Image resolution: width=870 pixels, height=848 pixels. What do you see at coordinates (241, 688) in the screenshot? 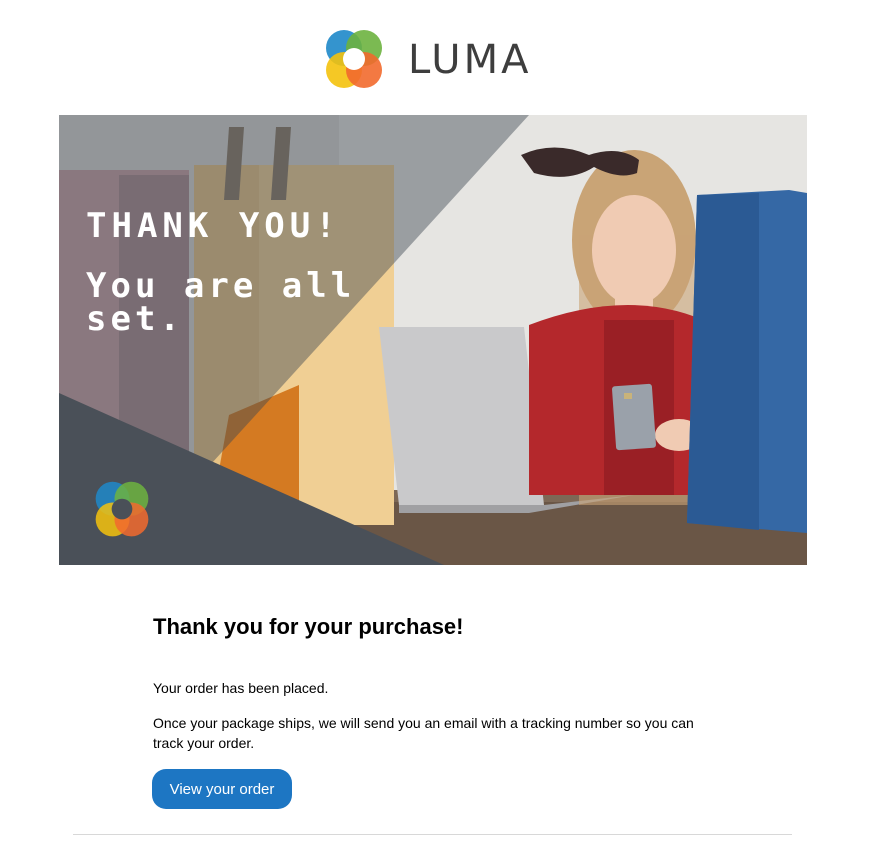
I see `order-placed-text: Your order has been placed.` at bounding box center [241, 688].